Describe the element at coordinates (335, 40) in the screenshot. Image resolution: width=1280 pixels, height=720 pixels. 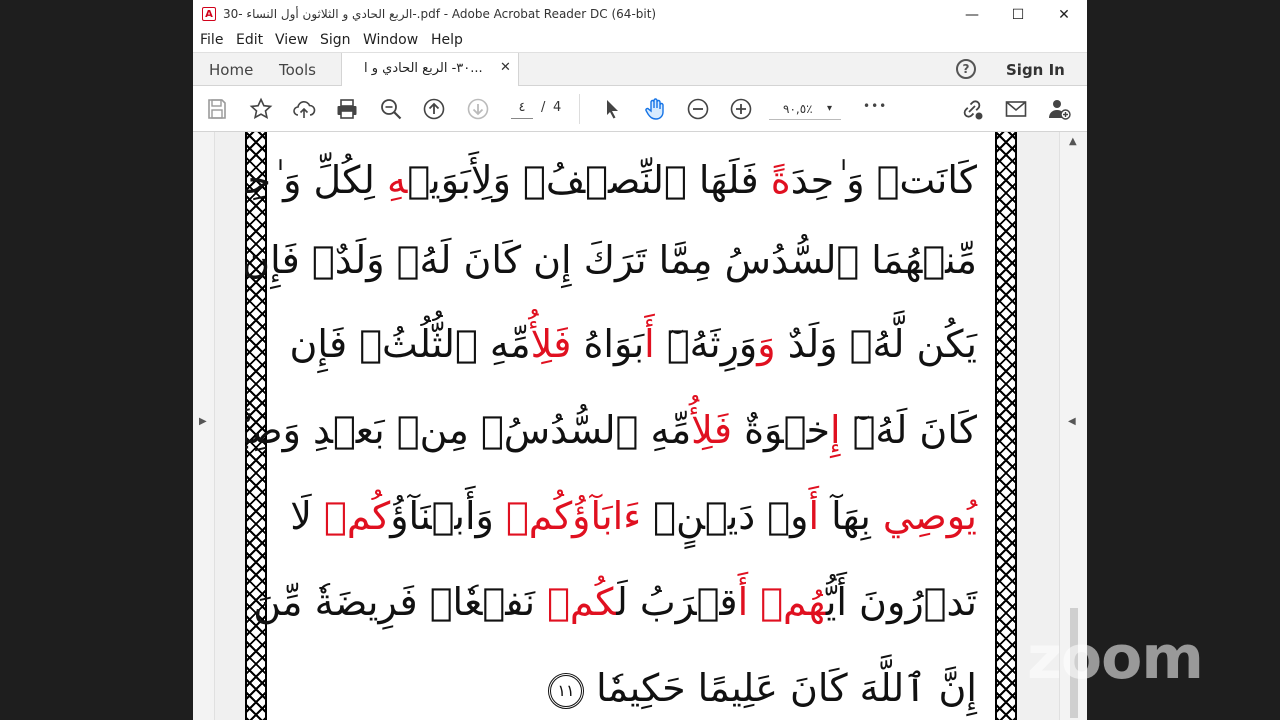
I see `menu-sign: Sign` at that location.